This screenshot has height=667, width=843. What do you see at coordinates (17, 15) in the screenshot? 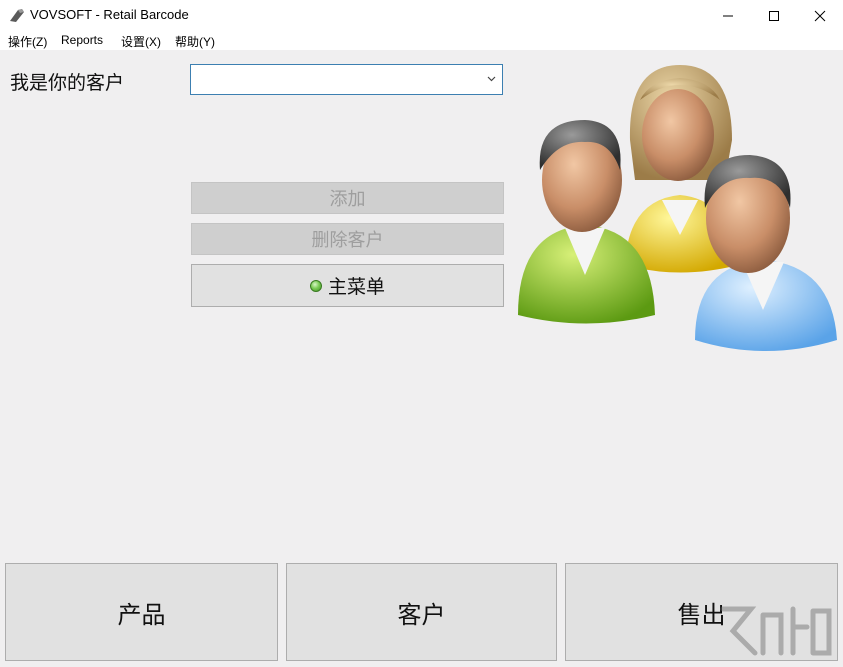
I see `scanner-icon` at bounding box center [17, 15].